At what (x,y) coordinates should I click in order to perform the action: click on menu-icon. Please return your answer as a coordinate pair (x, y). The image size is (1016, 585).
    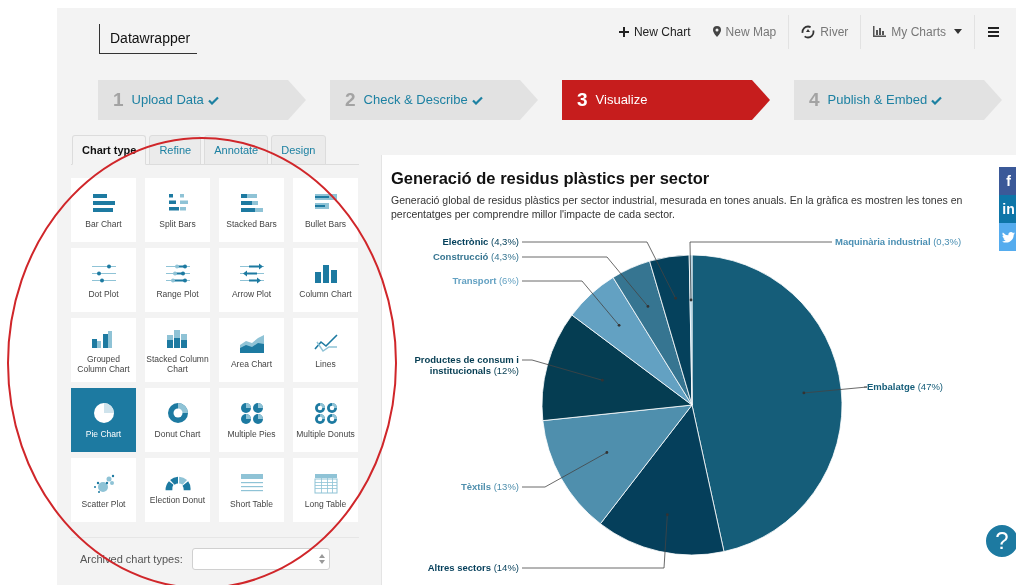
    Looking at the image, I should click on (993, 31).